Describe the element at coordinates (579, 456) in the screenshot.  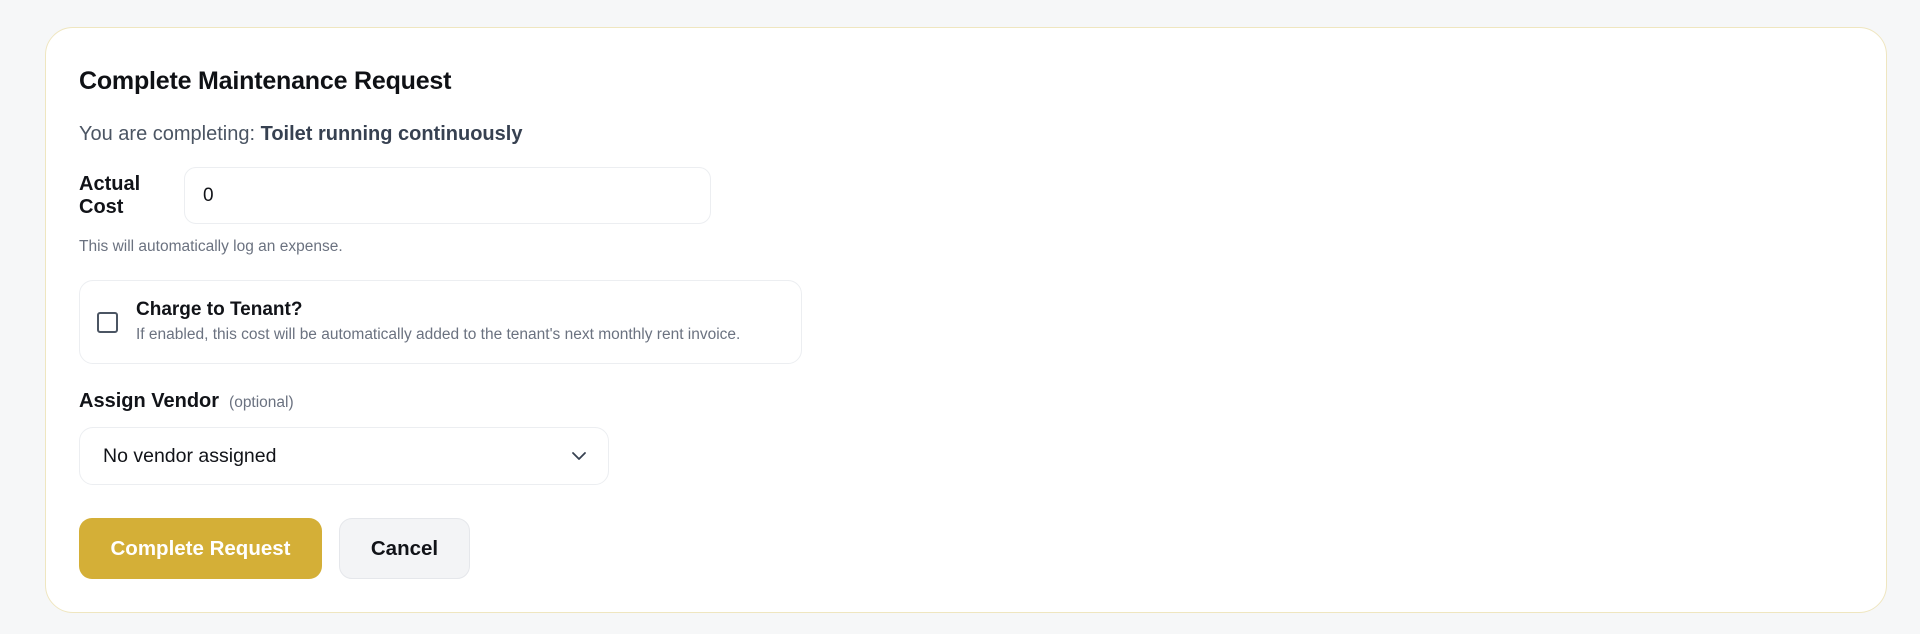
I see `chevron-down-icon` at that location.